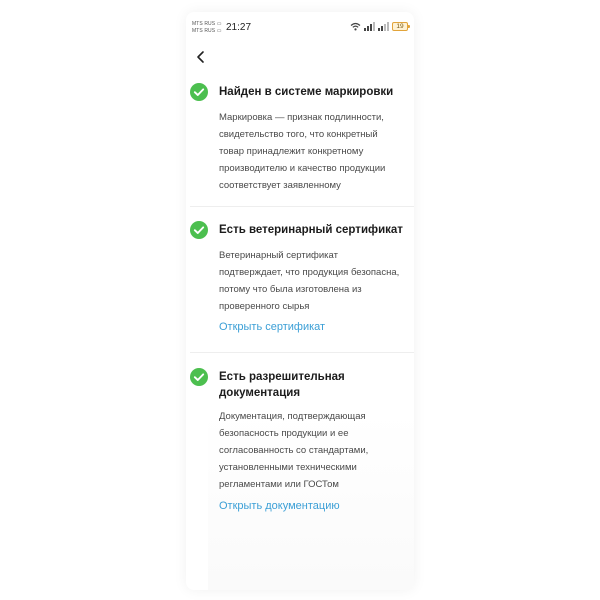 The height and width of the screenshot is (600, 600). What do you see at coordinates (282, 385) in the screenshot?
I see `section-title: Есть разрешительная документация` at bounding box center [282, 385].